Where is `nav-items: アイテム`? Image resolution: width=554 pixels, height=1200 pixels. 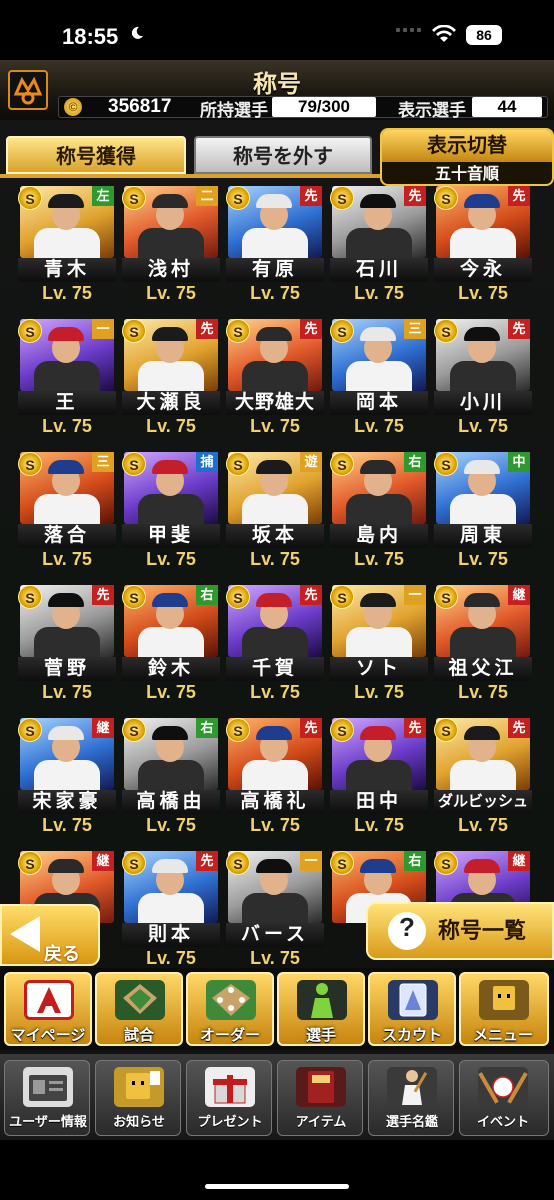
nav-items: アイテム is located at coordinates (320, 1098).